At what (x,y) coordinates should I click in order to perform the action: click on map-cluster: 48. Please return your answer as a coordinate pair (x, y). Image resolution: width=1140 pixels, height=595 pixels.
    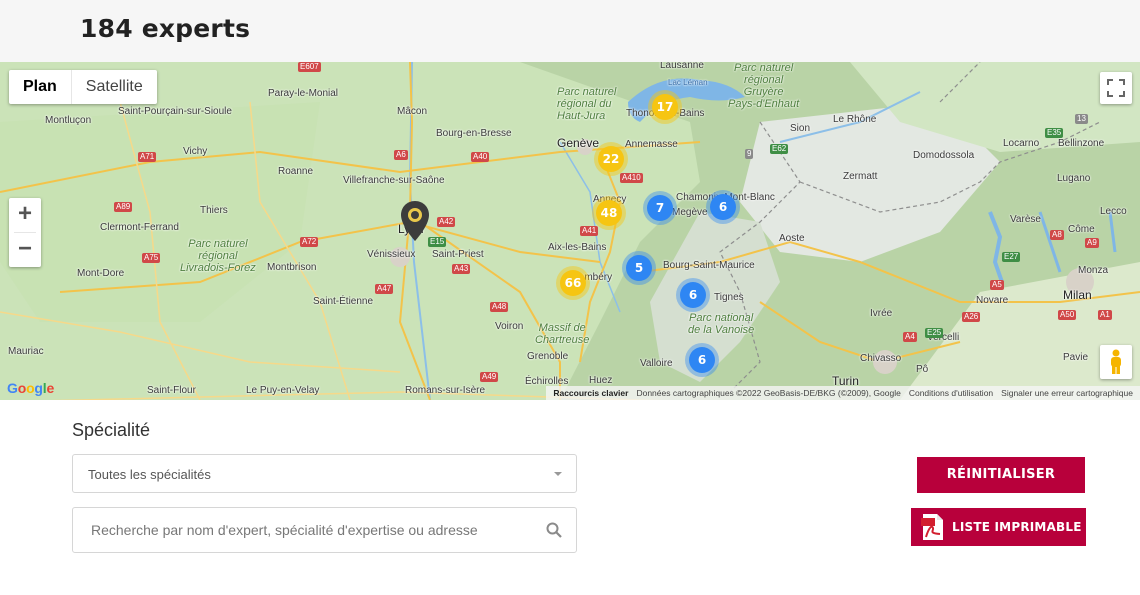
    Looking at the image, I should click on (609, 213).